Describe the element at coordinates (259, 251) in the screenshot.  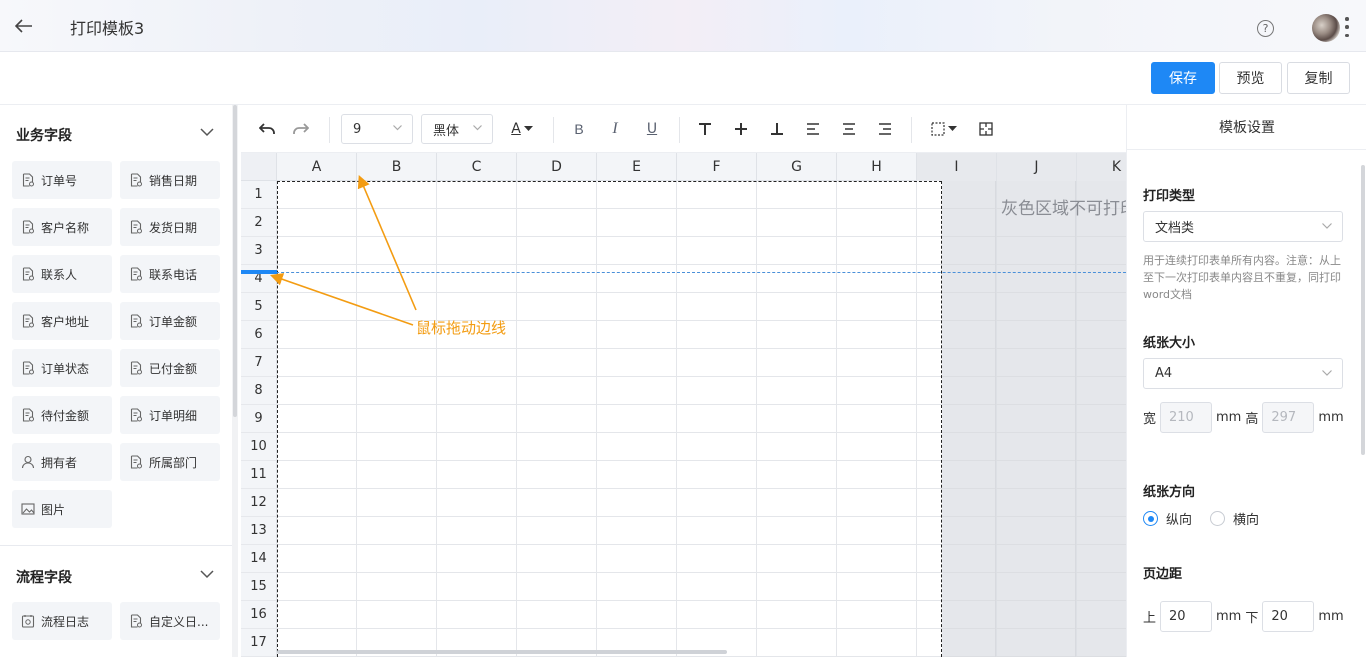
I see `row-header: 3` at that location.